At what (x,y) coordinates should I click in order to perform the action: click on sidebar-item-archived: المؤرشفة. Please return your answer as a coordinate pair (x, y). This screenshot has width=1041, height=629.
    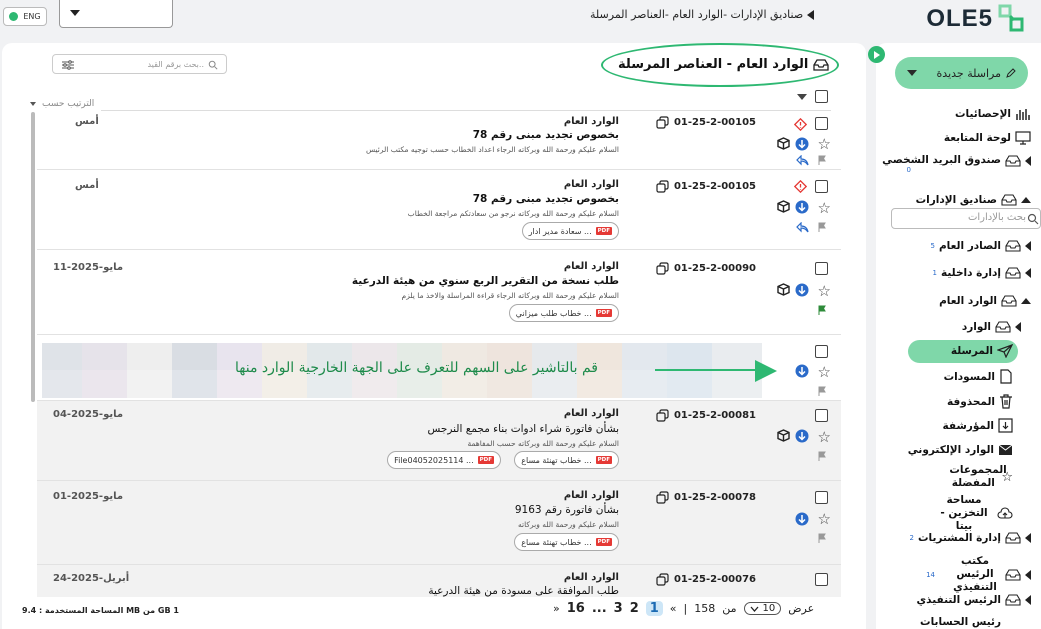
    Looking at the image, I should click on (978, 425).